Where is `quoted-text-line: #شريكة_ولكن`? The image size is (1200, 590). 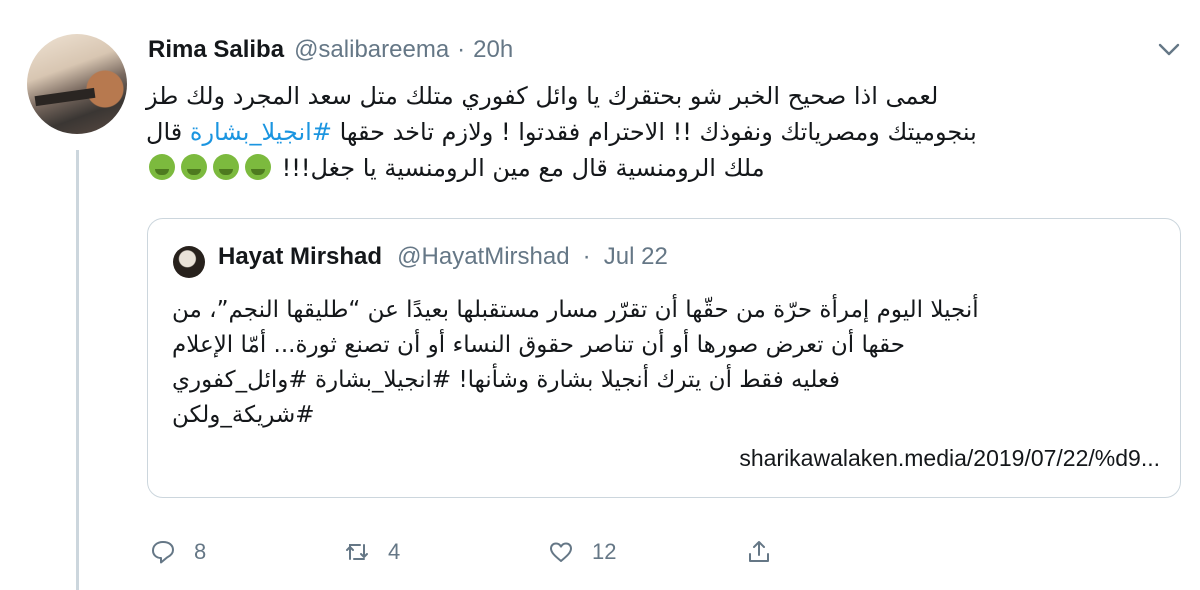
quoted-text-line: #شريكة_ولكن is located at coordinates (243, 415).